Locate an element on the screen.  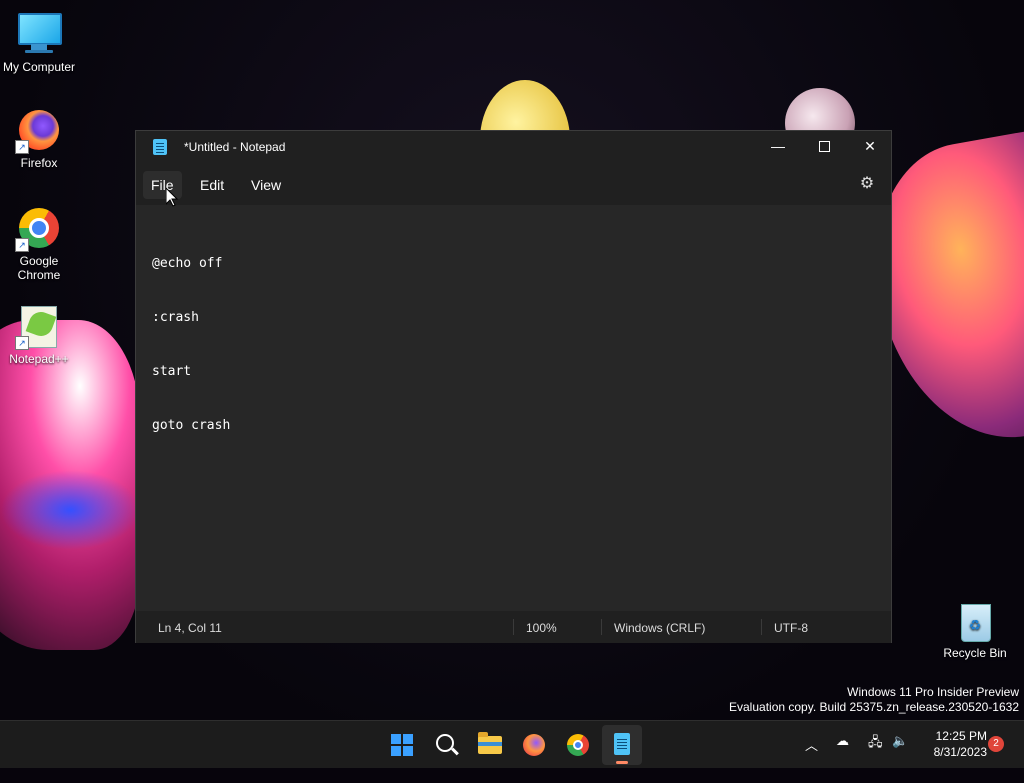
desktop-icon-label: My Computer is located at coordinates (39, 67).